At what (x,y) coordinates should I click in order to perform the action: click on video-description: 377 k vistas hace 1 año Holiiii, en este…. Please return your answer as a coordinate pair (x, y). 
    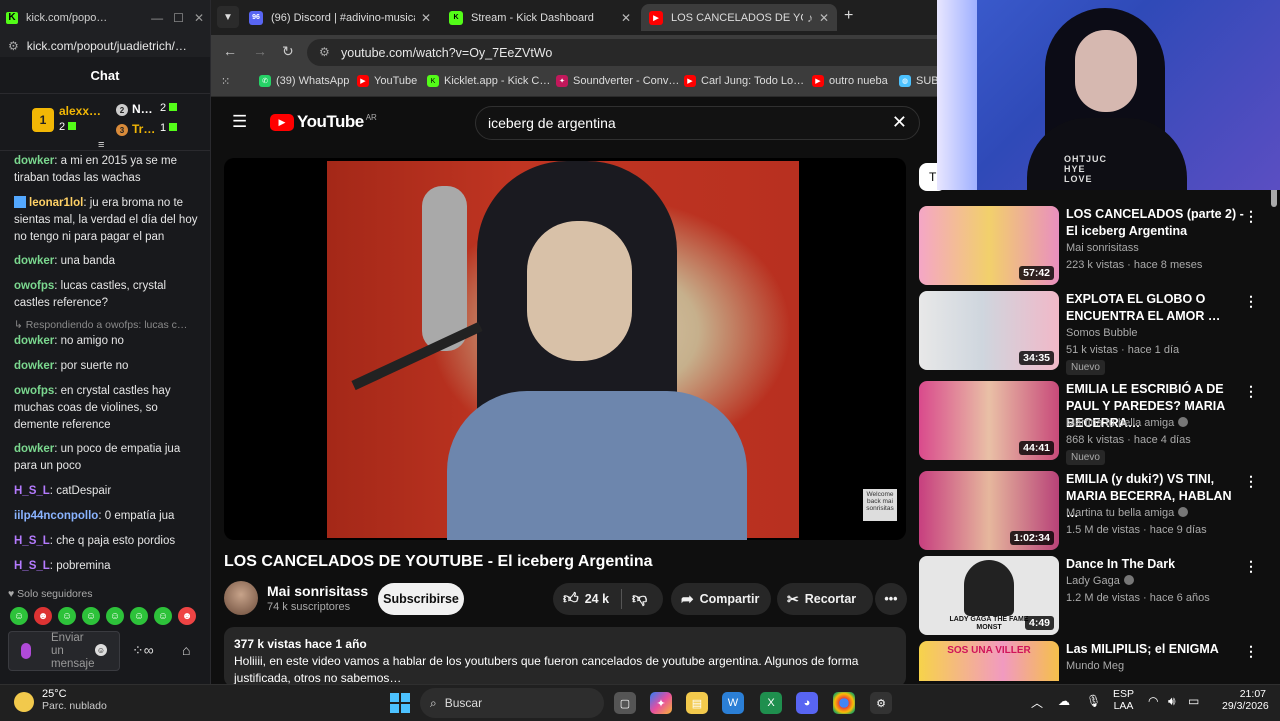
    Looking at the image, I should click on (565, 657).